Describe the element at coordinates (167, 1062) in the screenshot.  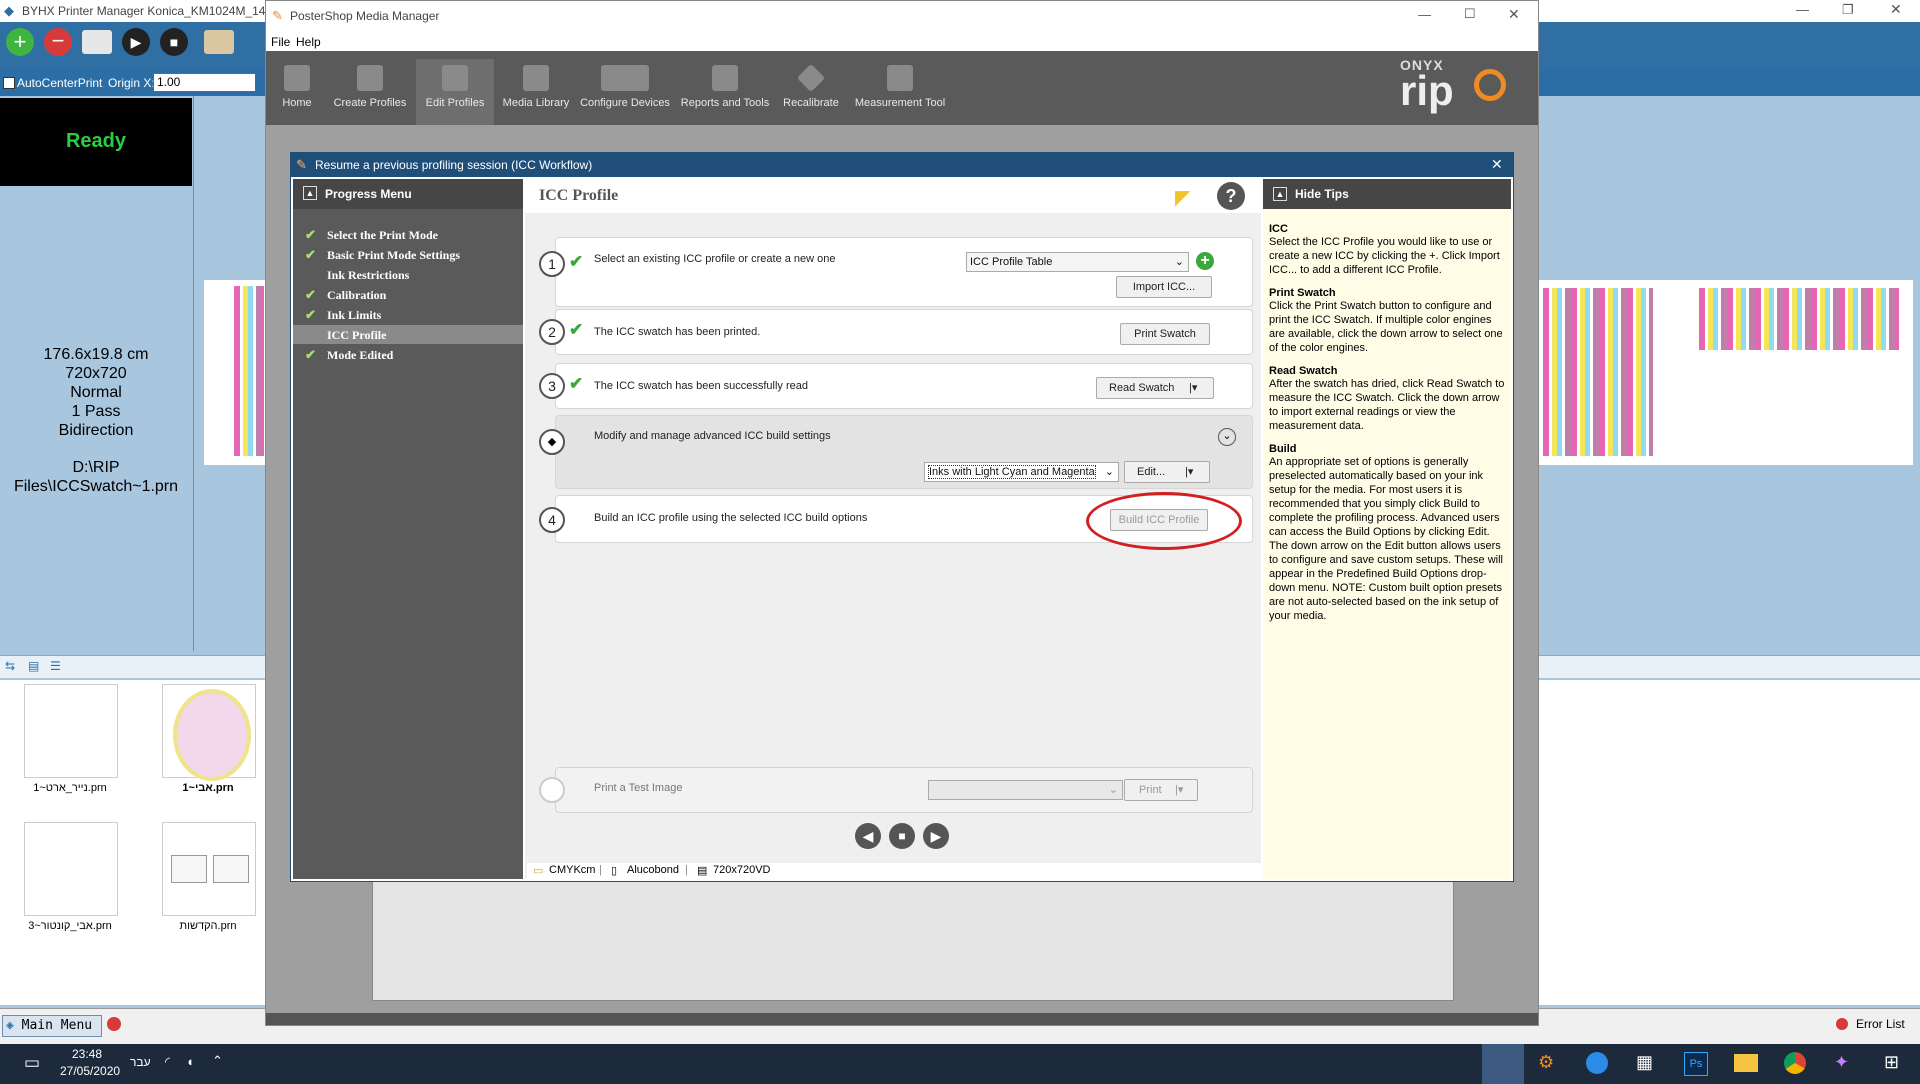
I see `wifi-icon: ◜` at that location.